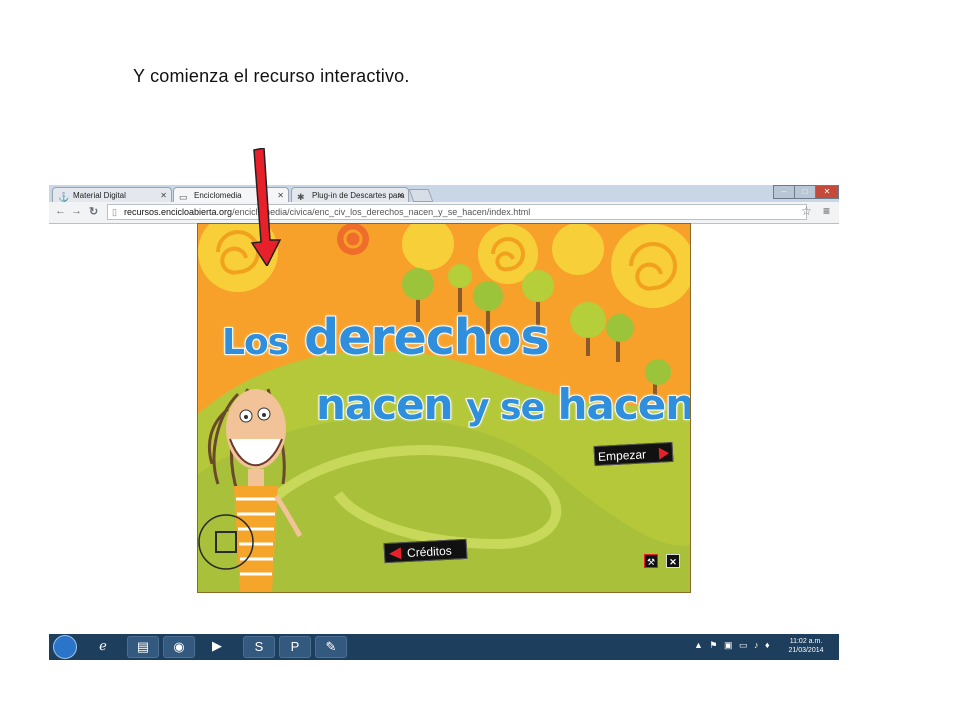  What do you see at coordinates (733, 645) in the screenshot?
I see `system-tray: ▲ ⚑ ▣ ▭ ♪ ♦` at bounding box center [733, 645].